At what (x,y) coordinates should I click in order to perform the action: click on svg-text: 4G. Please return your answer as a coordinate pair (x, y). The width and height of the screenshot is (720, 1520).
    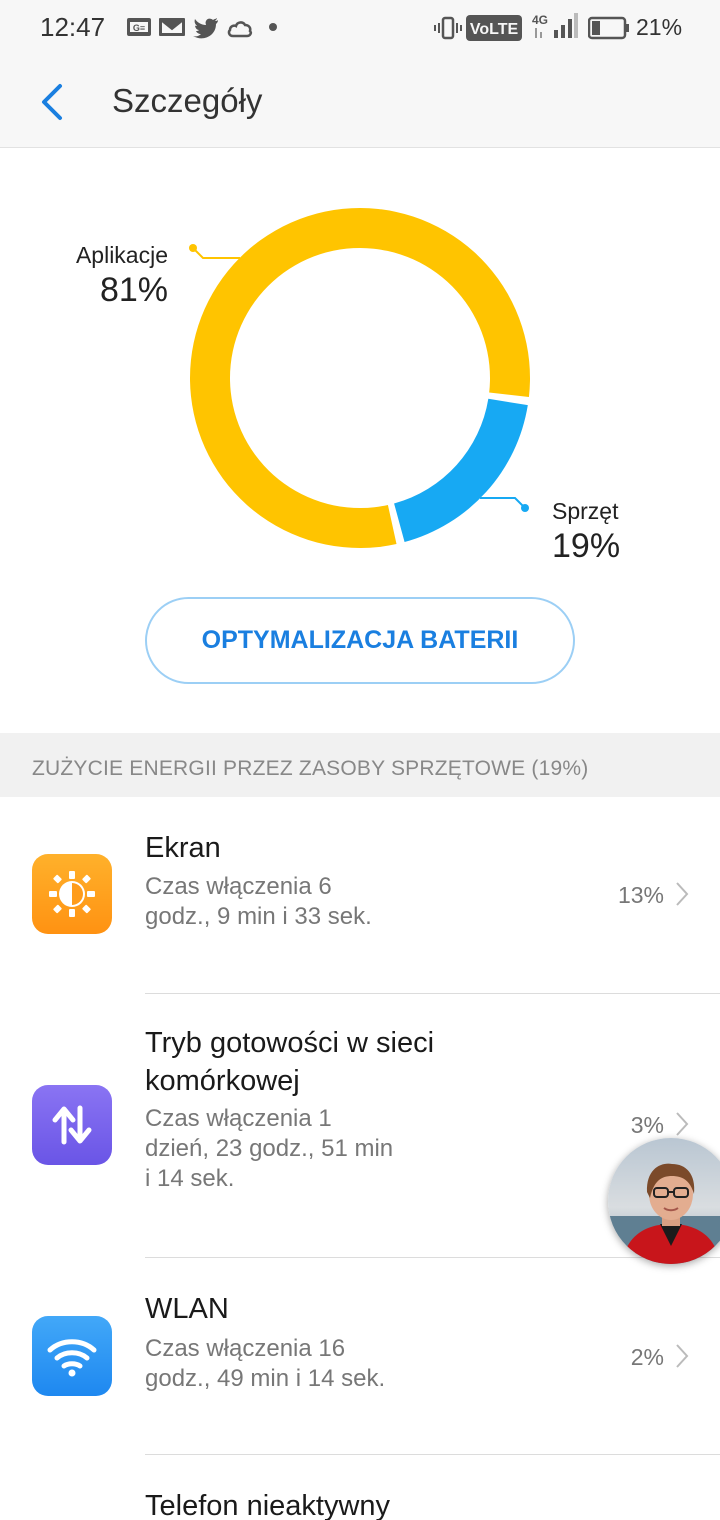
    Looking at the image, I should click on (540, 20).